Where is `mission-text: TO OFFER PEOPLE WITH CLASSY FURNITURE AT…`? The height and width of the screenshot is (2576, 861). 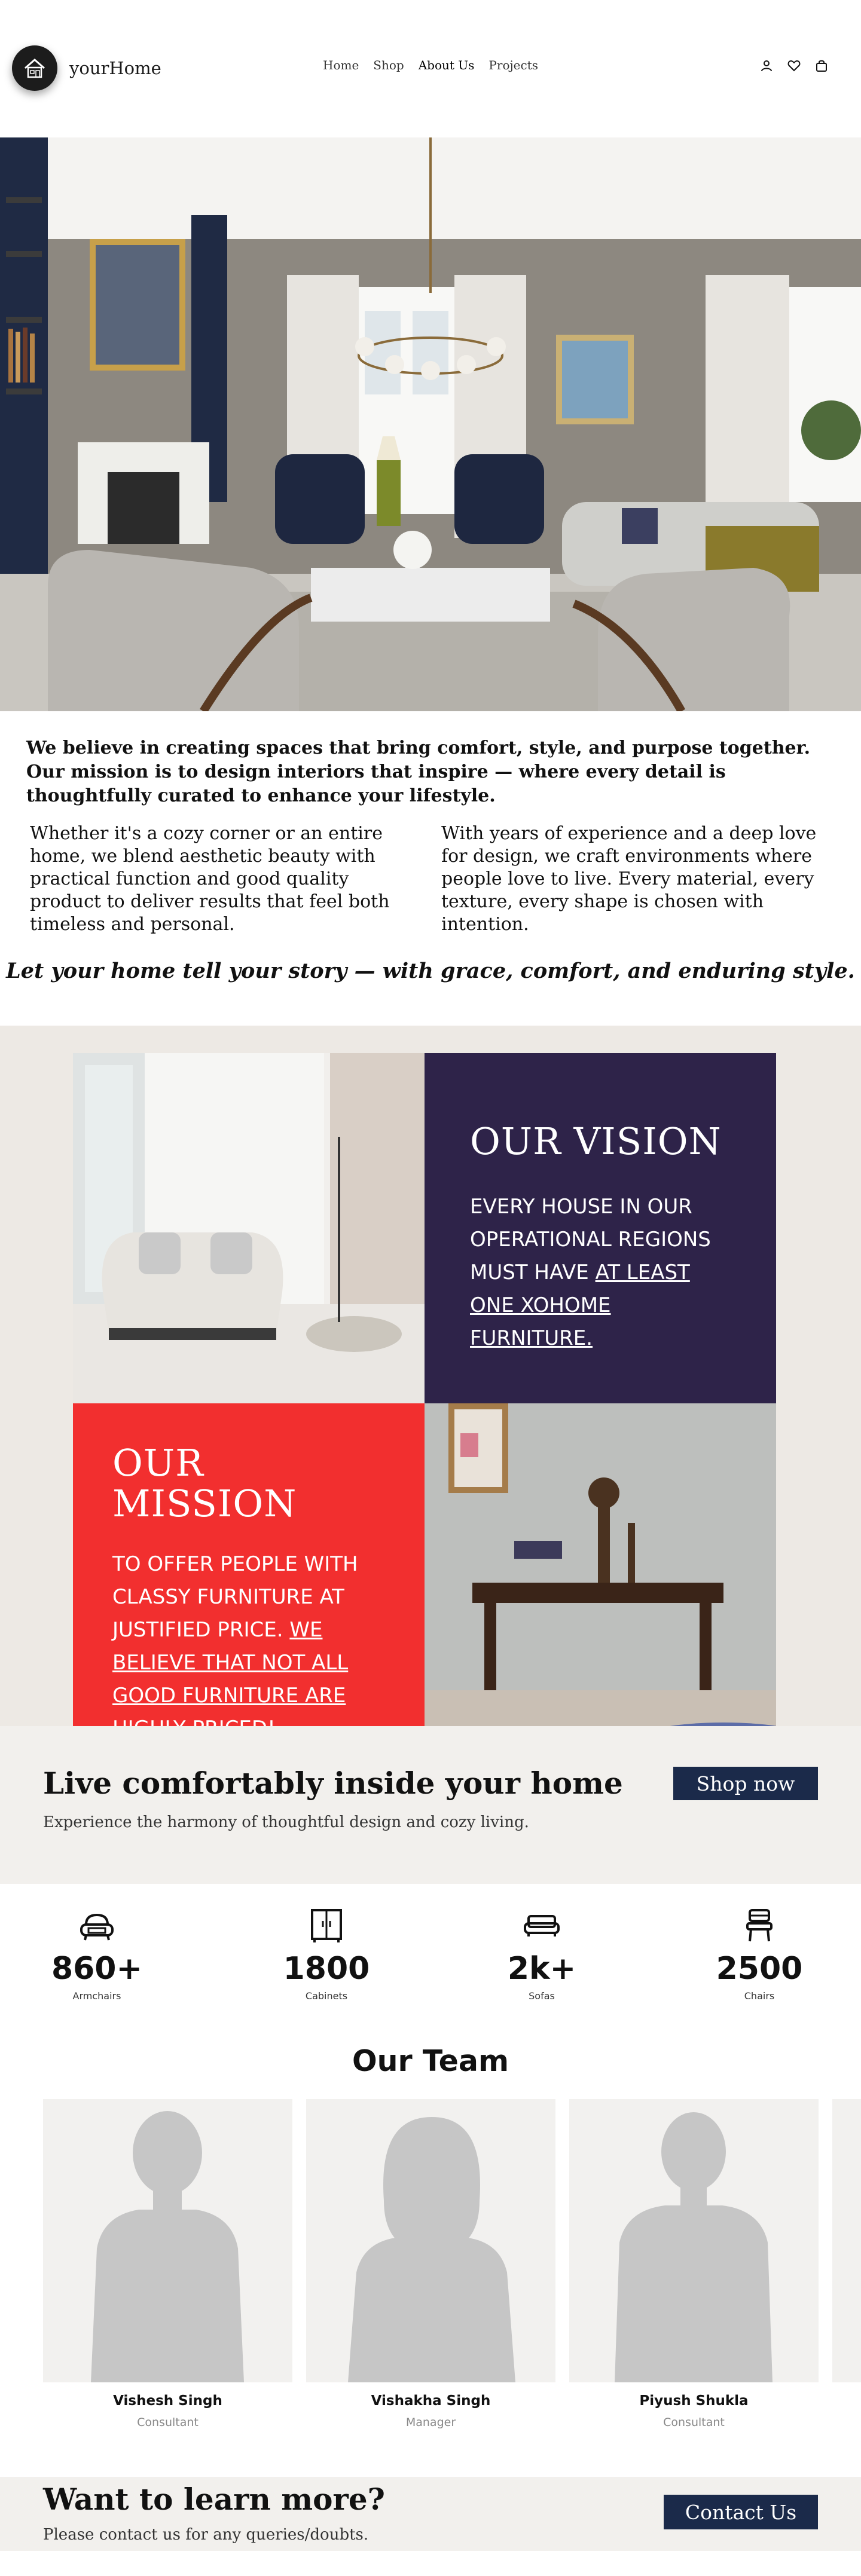
mission-text: TO OFFER PEOPLE WITH CLASSY FURNITURE AT… is located at coordinates (250, 1646).